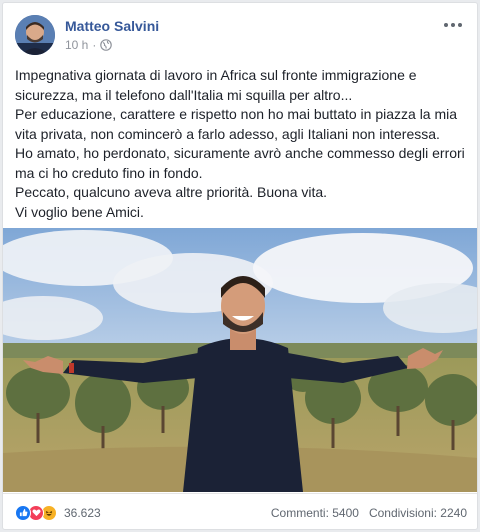 The height and width of the screenshot is (532, 480). I want to click on post-header: Matteo Salvini 10 h ·, so click(240, 36).